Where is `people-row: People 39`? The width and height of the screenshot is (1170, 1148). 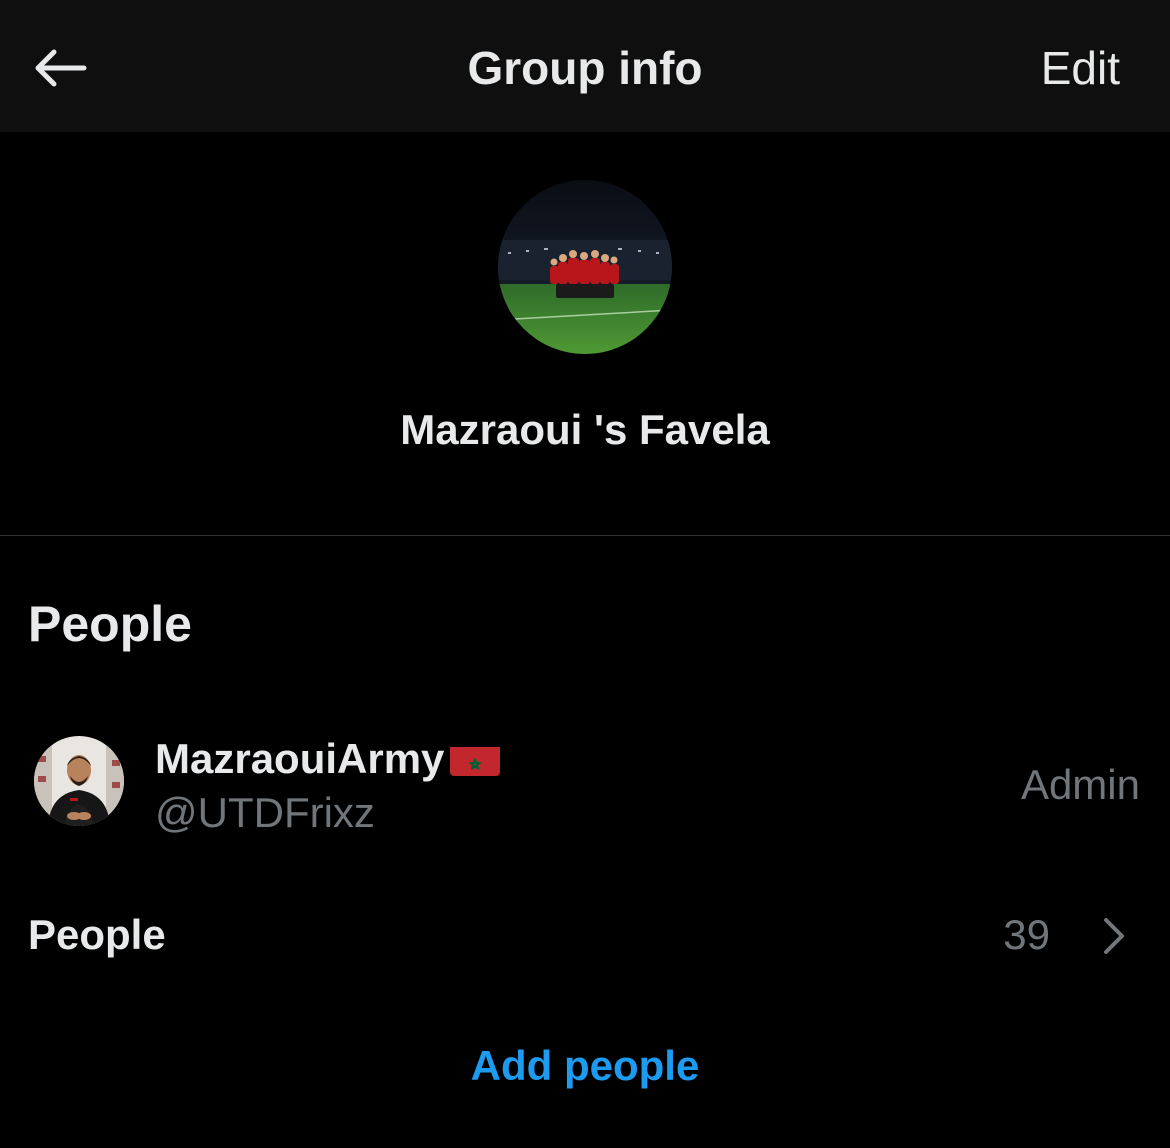 people-row: People 39 is located at coordinates (585, 935).